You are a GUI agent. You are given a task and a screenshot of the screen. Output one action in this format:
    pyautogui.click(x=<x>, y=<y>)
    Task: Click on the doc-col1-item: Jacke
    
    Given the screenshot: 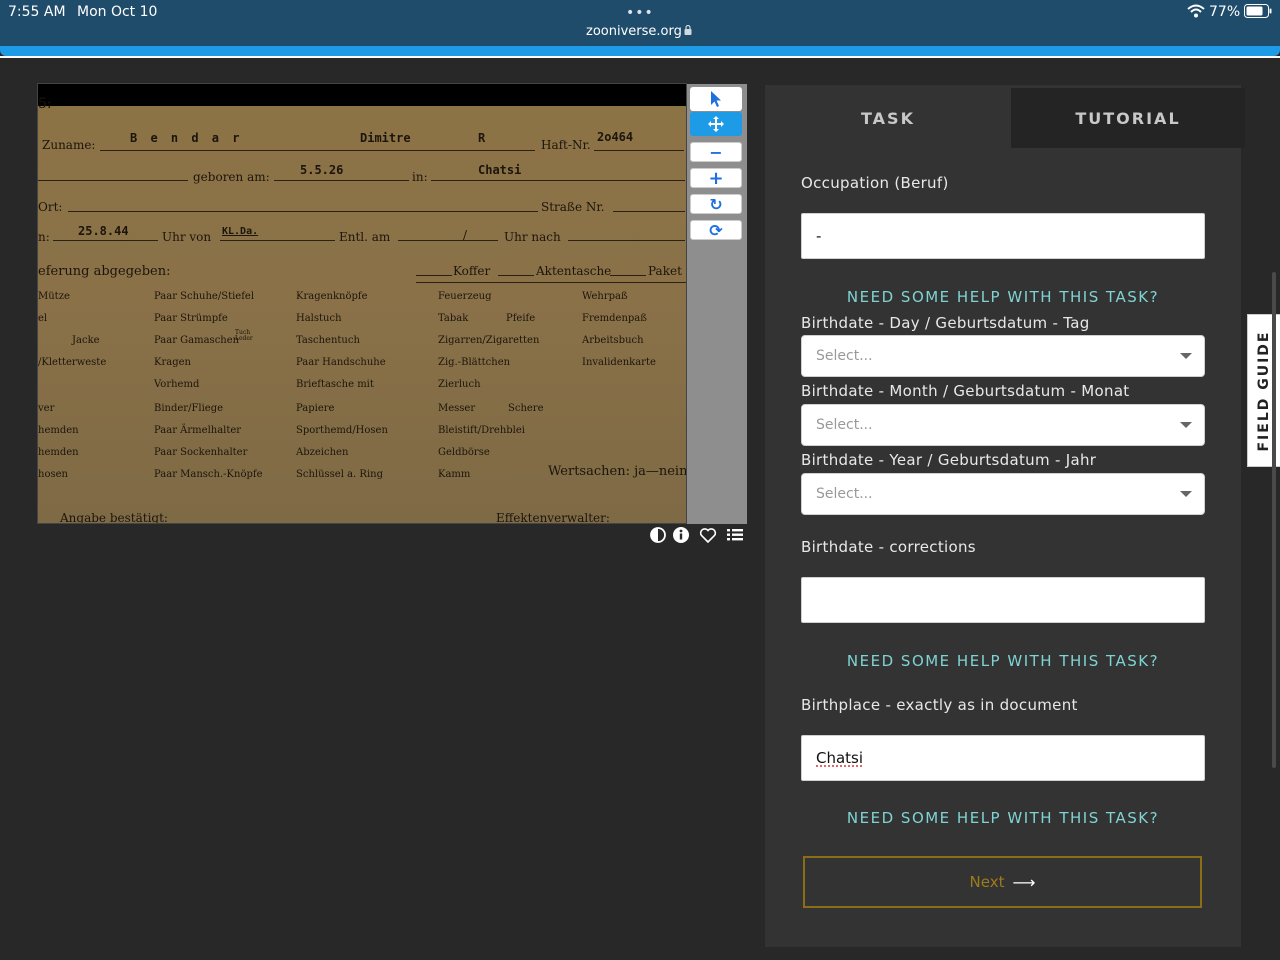 What is the action you would take?
    pyautogui.click(x=86, y=340)
    